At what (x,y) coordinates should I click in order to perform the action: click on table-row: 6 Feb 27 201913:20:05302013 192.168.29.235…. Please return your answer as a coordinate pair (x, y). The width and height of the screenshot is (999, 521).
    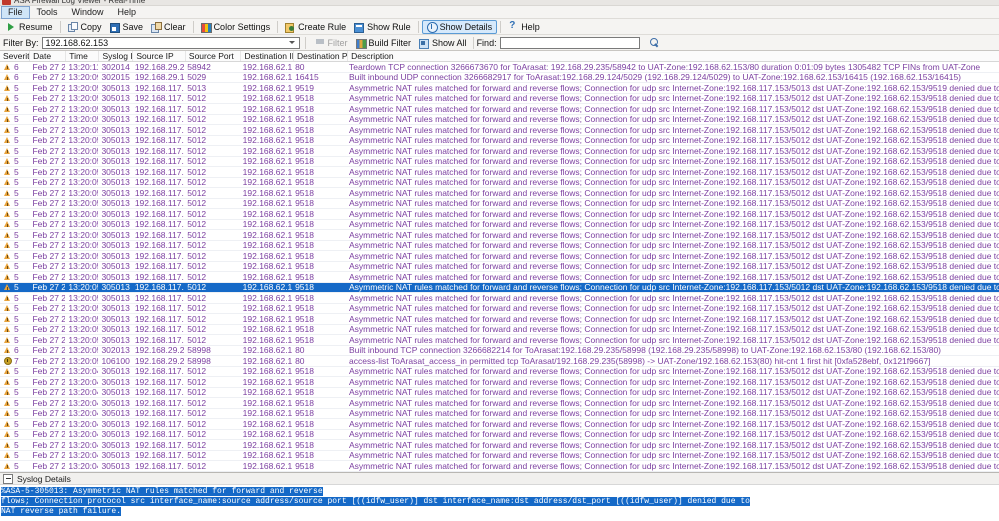
    Looking at the image, I should click on (499, 350).